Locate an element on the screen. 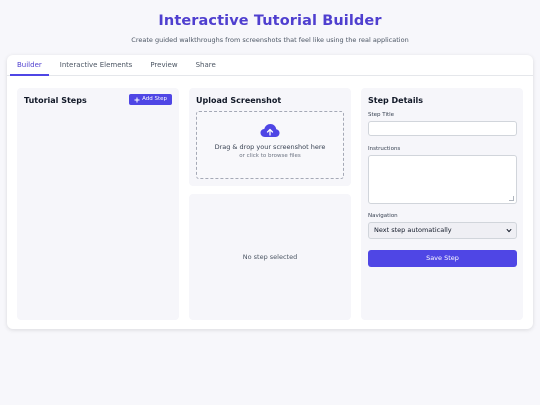 The image size is (540, 405). dropzone-subtext: or click to browse files is located at coordinates (270, 156).